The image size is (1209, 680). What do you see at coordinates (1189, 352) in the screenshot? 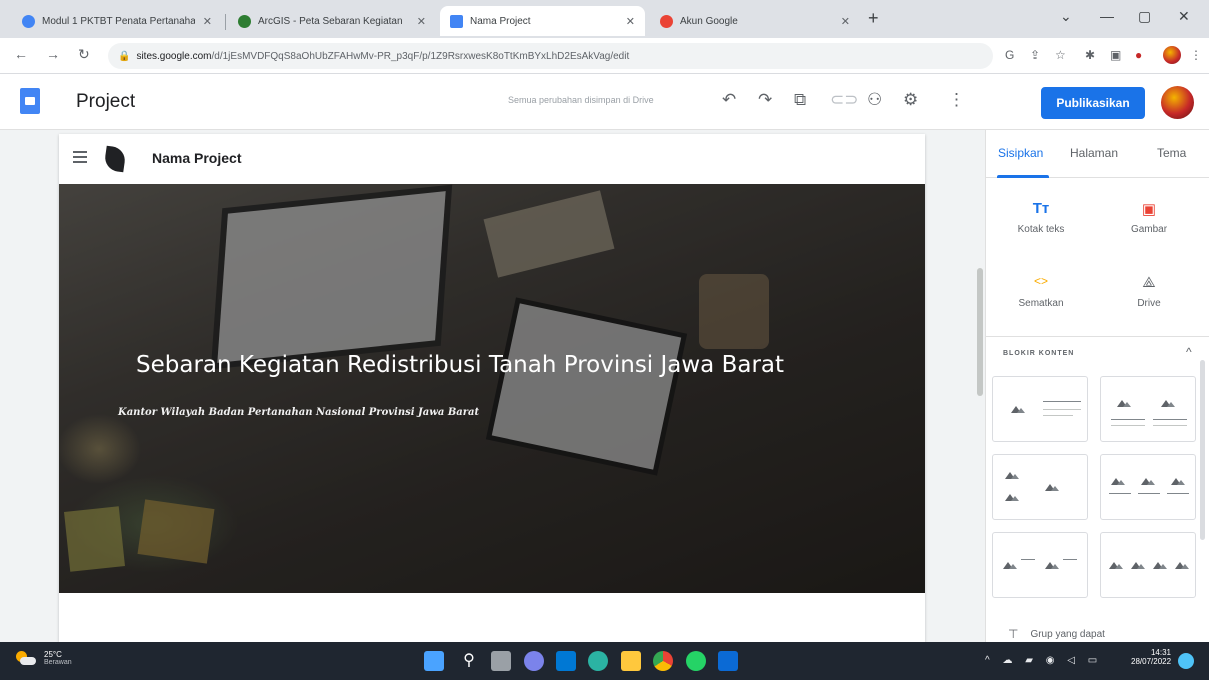
I see `collapse-chevron-icon: ^` at bounding box center [1189, 352].